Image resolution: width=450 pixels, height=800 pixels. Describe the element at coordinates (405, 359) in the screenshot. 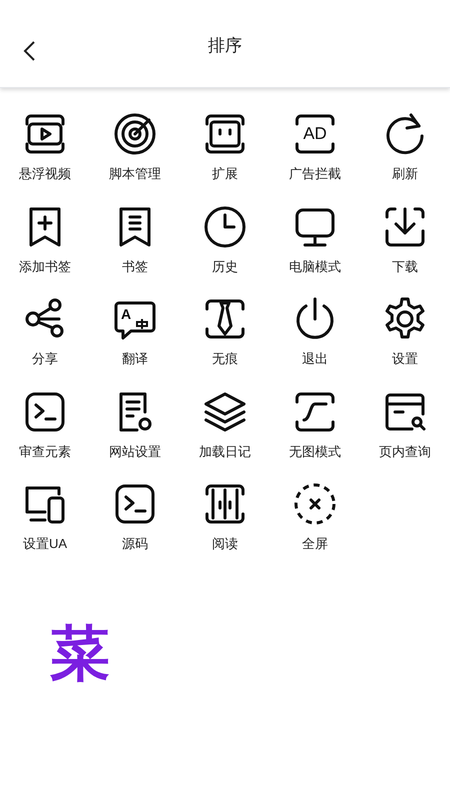

I see `item-label: 设置` at that location.